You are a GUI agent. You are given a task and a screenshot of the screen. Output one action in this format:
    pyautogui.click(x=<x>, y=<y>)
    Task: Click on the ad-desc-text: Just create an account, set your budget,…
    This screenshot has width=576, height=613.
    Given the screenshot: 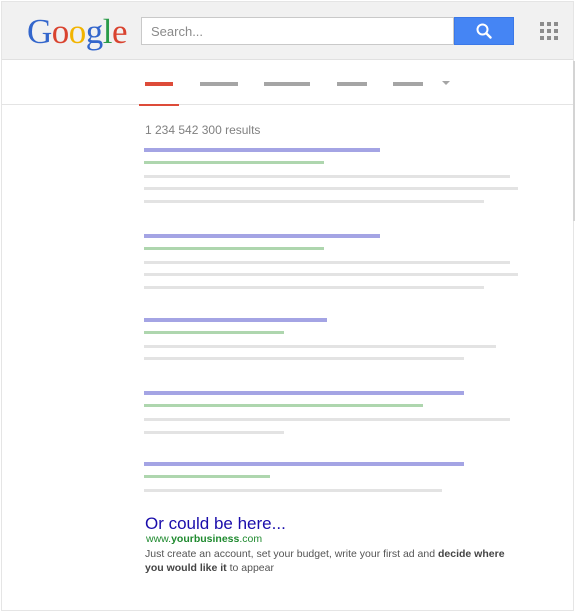 What is the action you would take?
    pyautogui.click(x=291, y=554)
    